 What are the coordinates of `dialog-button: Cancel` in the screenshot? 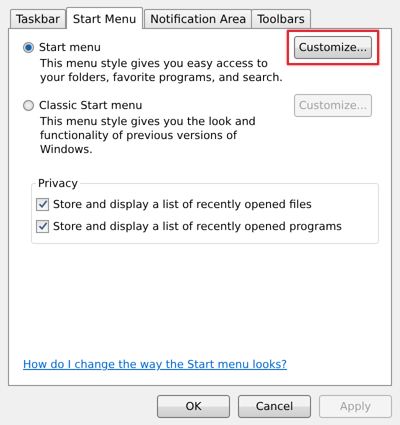 It's located at (274, 406).